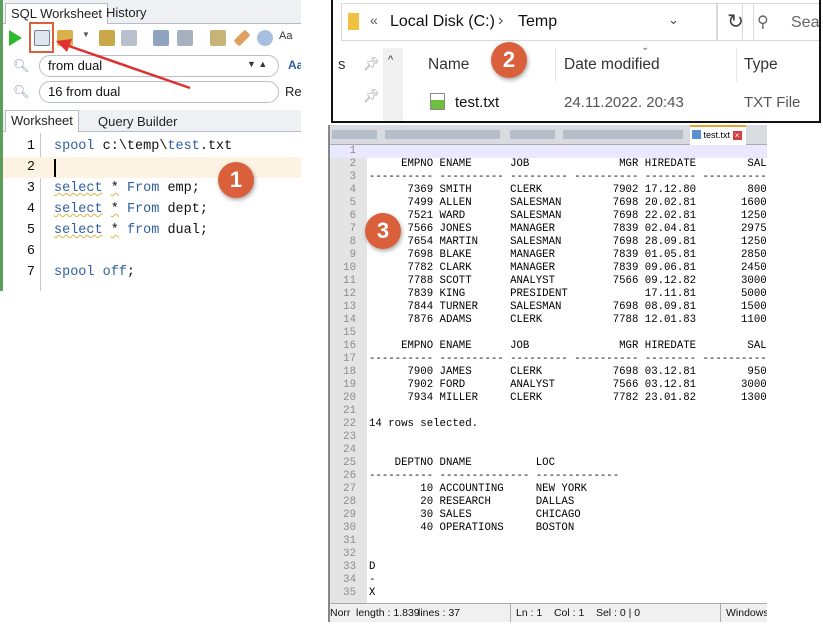 Image resolution: width=823 pixels, height=627 pixels. Describe the element at coordinates (737, 135) in the screenshot. I see `close-icon: ×` at that location.